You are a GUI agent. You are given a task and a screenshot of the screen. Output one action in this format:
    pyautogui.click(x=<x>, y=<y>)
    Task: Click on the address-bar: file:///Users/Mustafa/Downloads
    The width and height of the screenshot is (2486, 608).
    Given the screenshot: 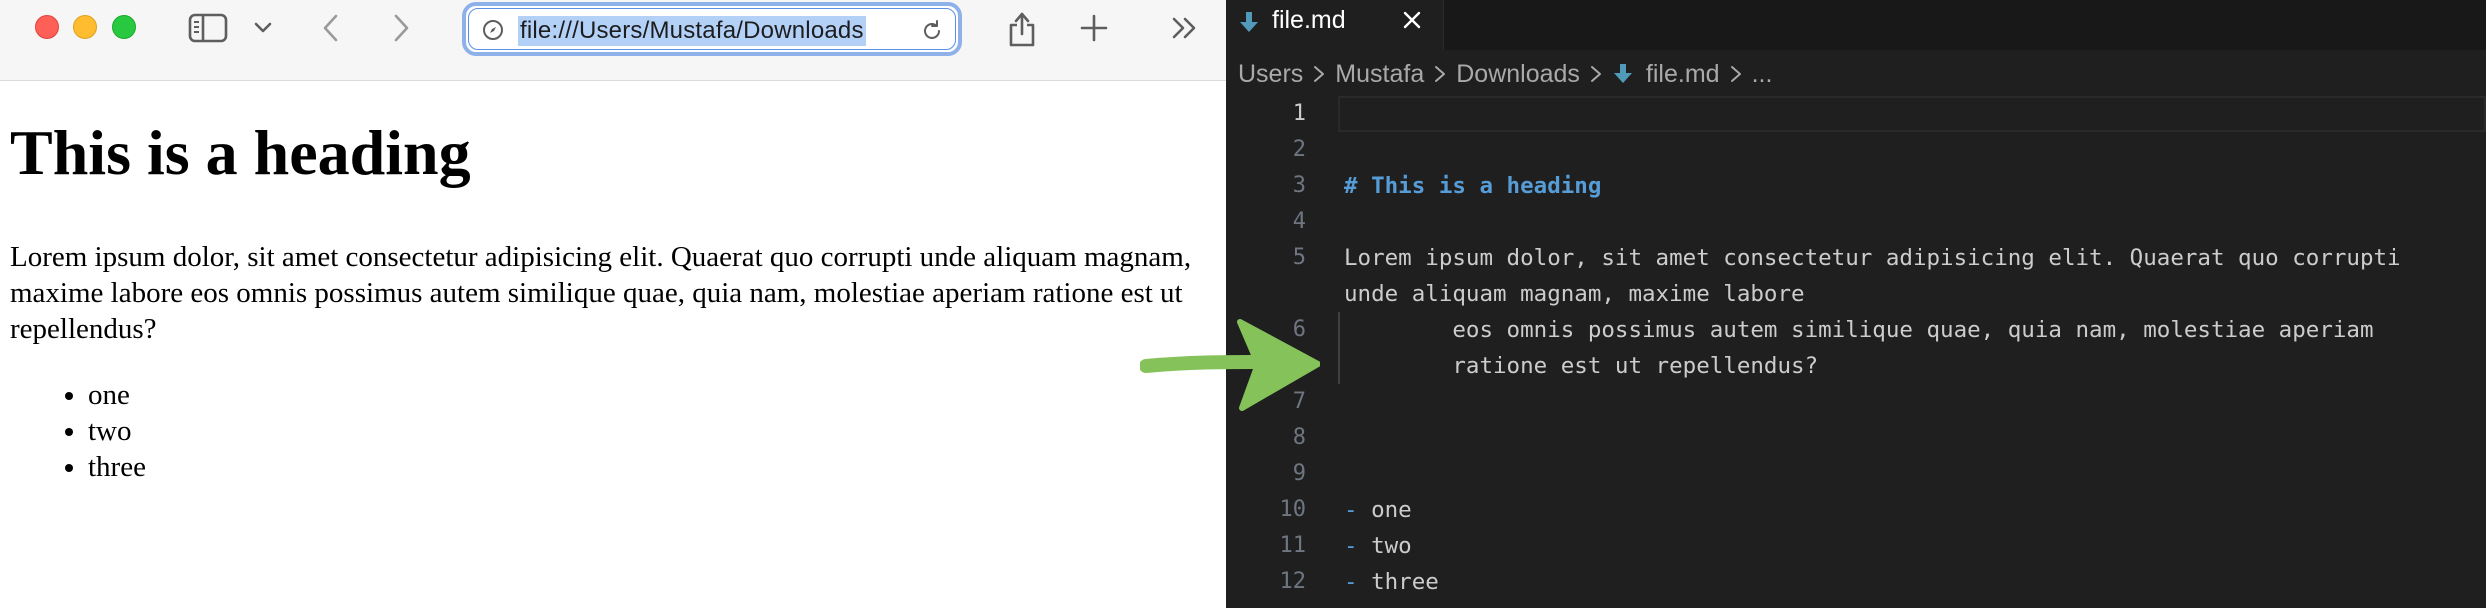 What is the action you would take?
    pyautogui.click(x=712, y=29)
    